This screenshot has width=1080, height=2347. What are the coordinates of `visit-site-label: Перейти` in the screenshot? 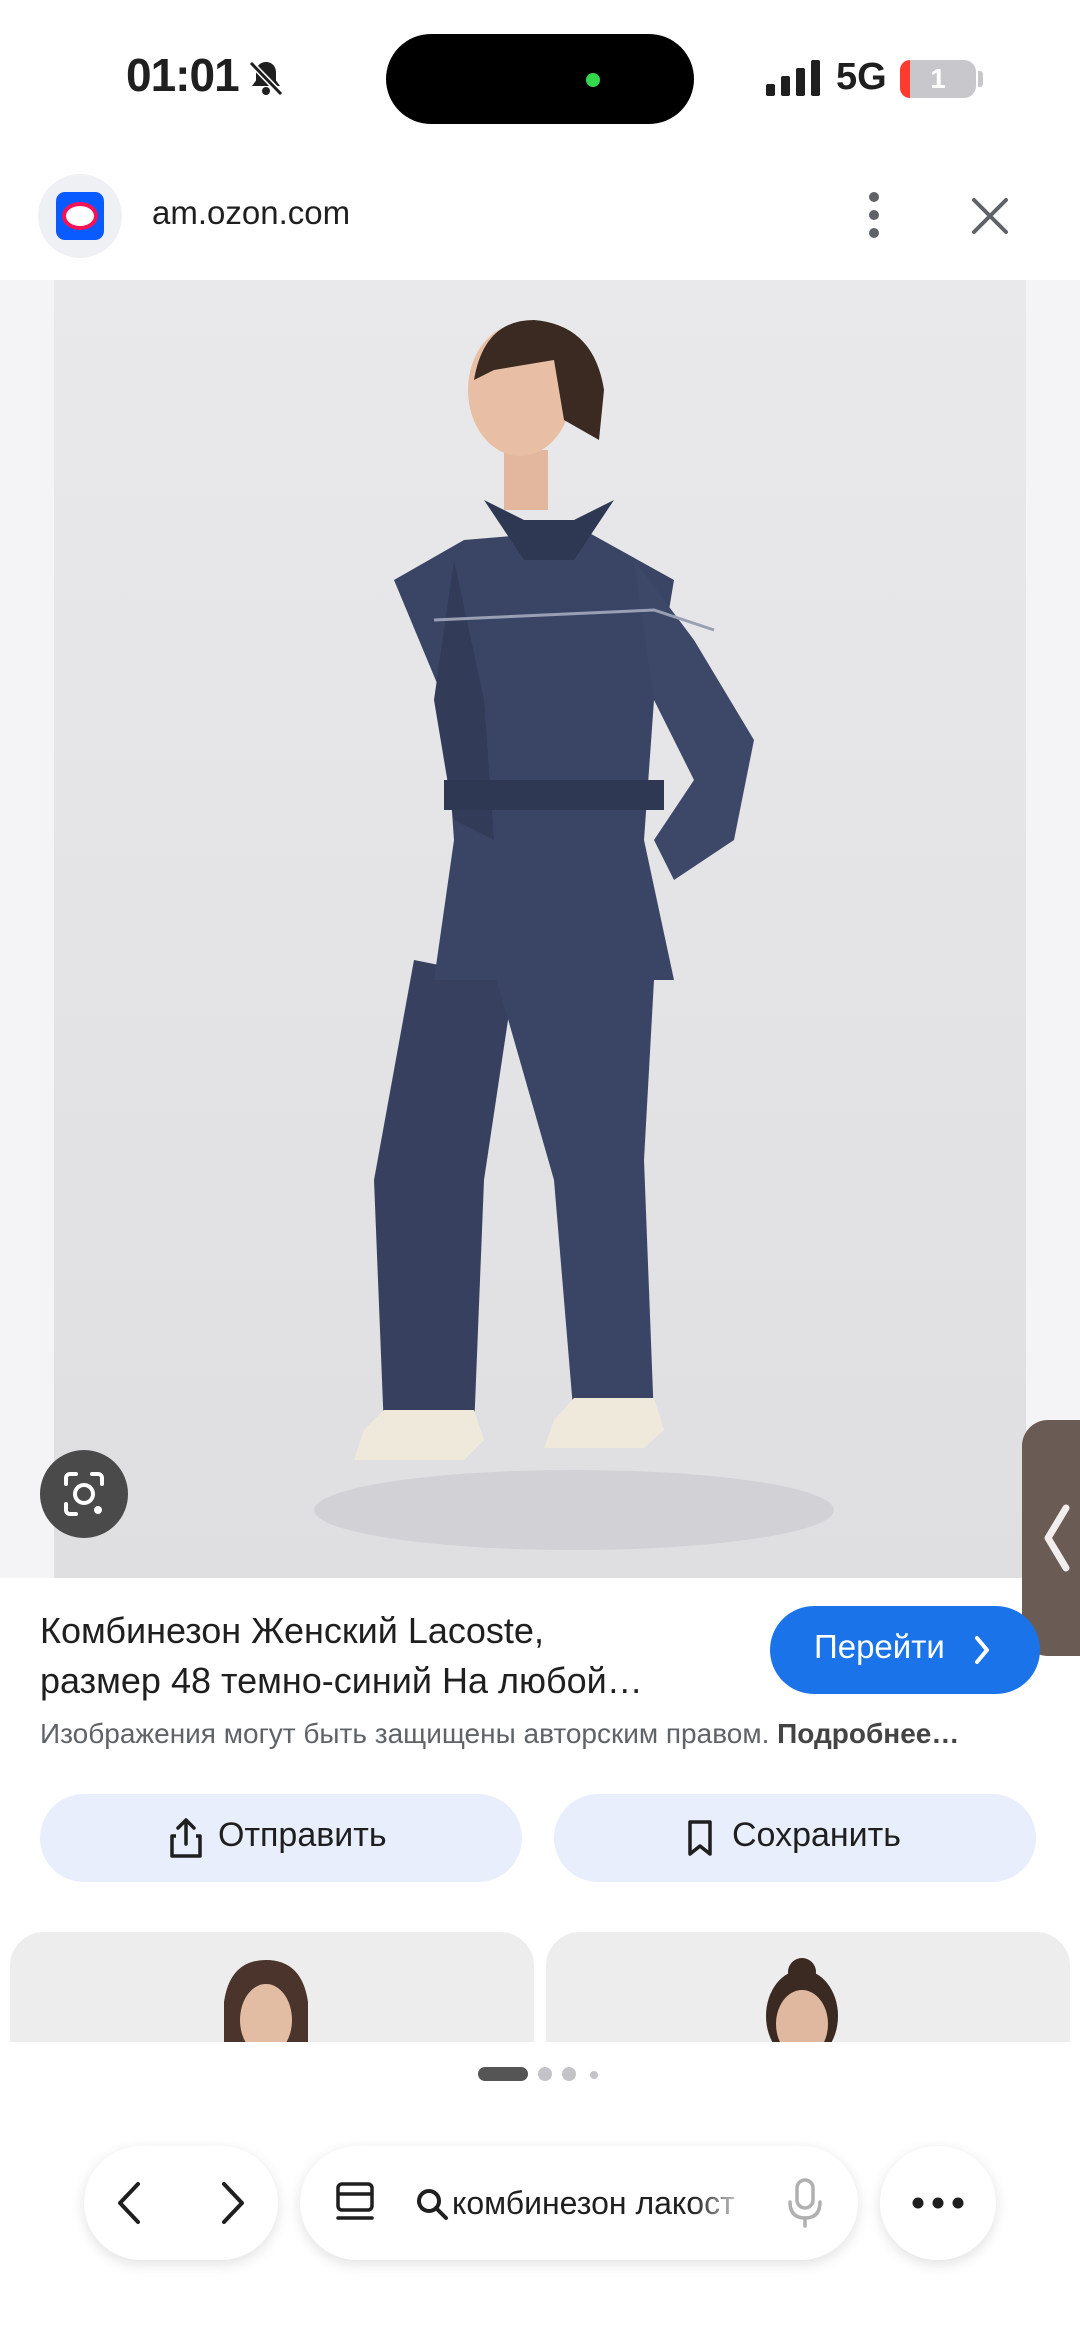 It's located at (879, 1646).